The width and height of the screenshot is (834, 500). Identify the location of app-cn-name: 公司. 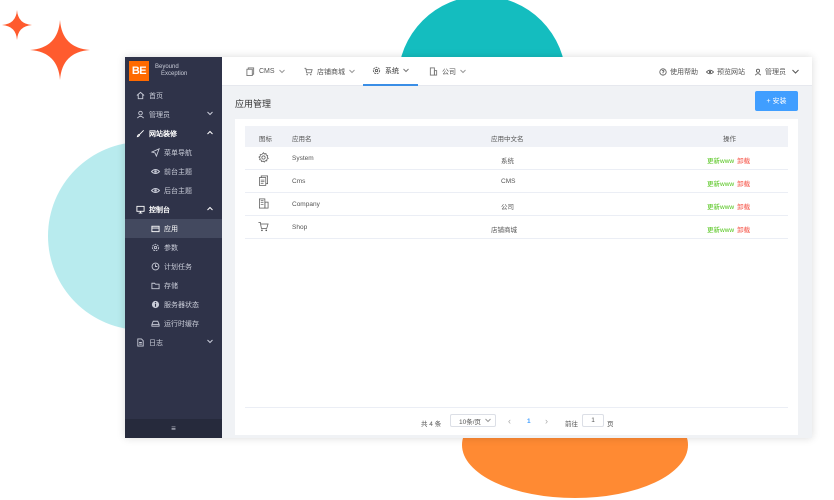
(507, 207).